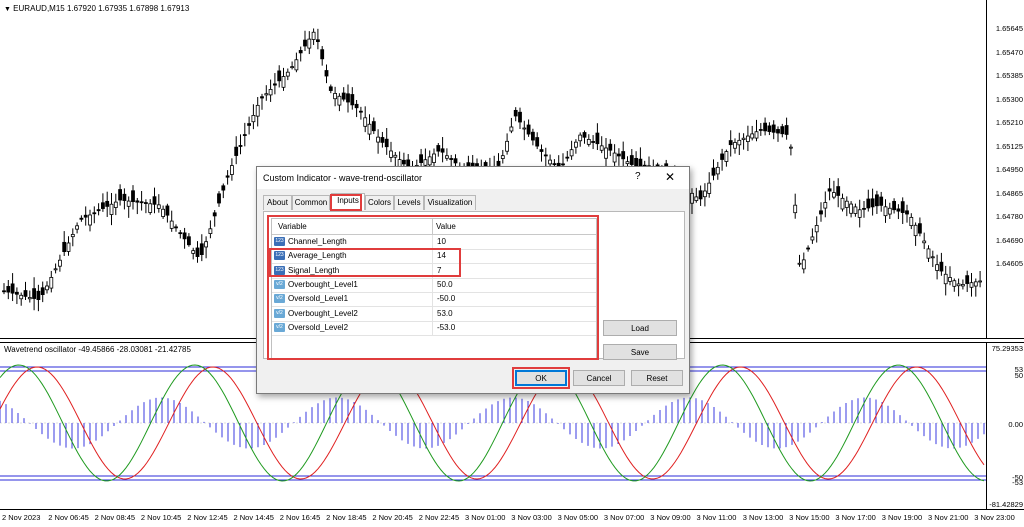  What do you see at coordinates (434, 257) in the screenshot?
I see `table-row: 123 Average_Length 14` at bounding box center [434, 257].